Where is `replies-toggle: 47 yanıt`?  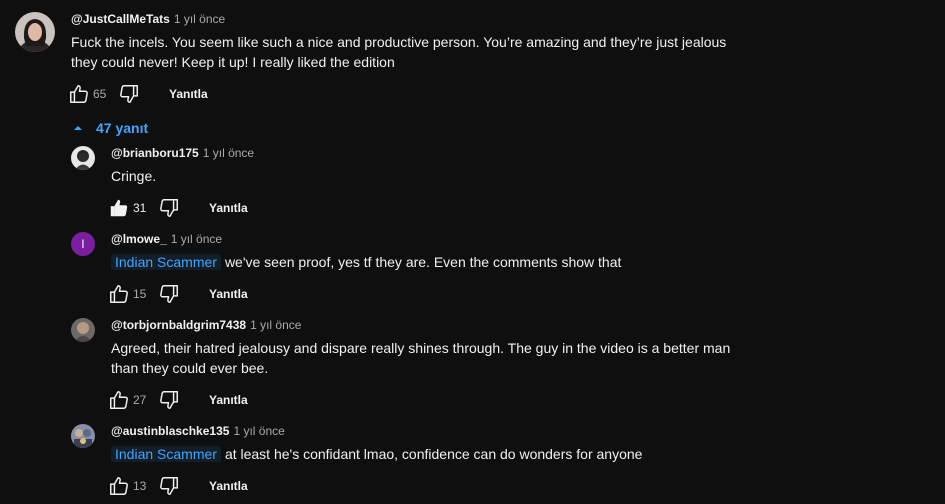 replies-toggle: 47 yanıt is located at coordinates (110, 128).